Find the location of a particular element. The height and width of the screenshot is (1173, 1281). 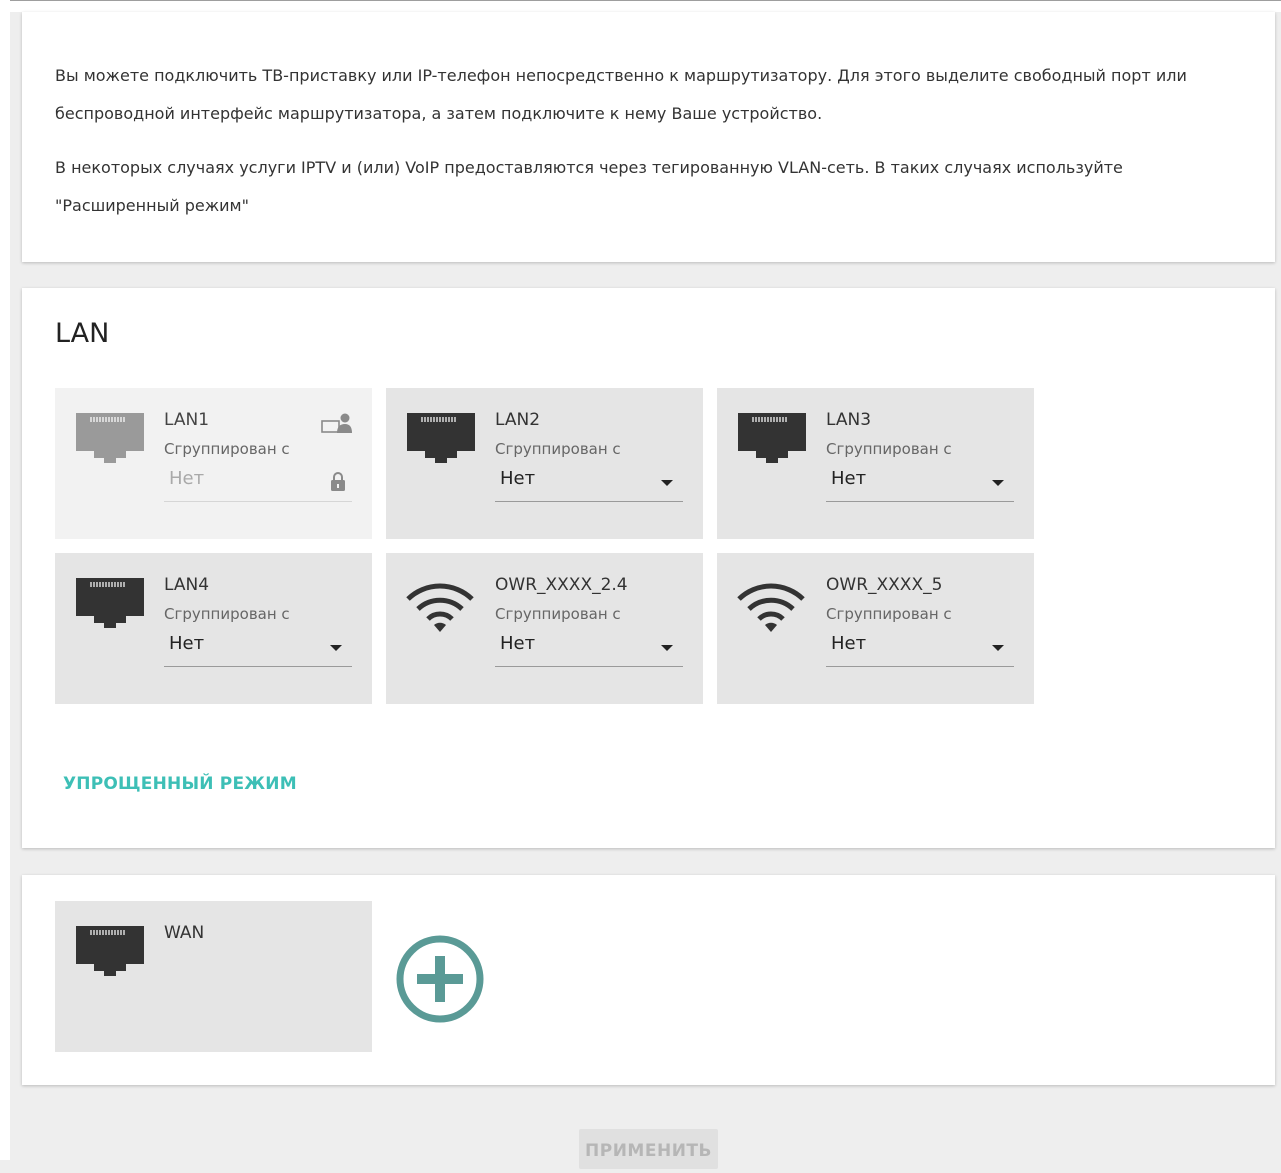

lan-tile-lan3: LAN3 Сгруппирован с Нет is located at coordinates (875, 463).